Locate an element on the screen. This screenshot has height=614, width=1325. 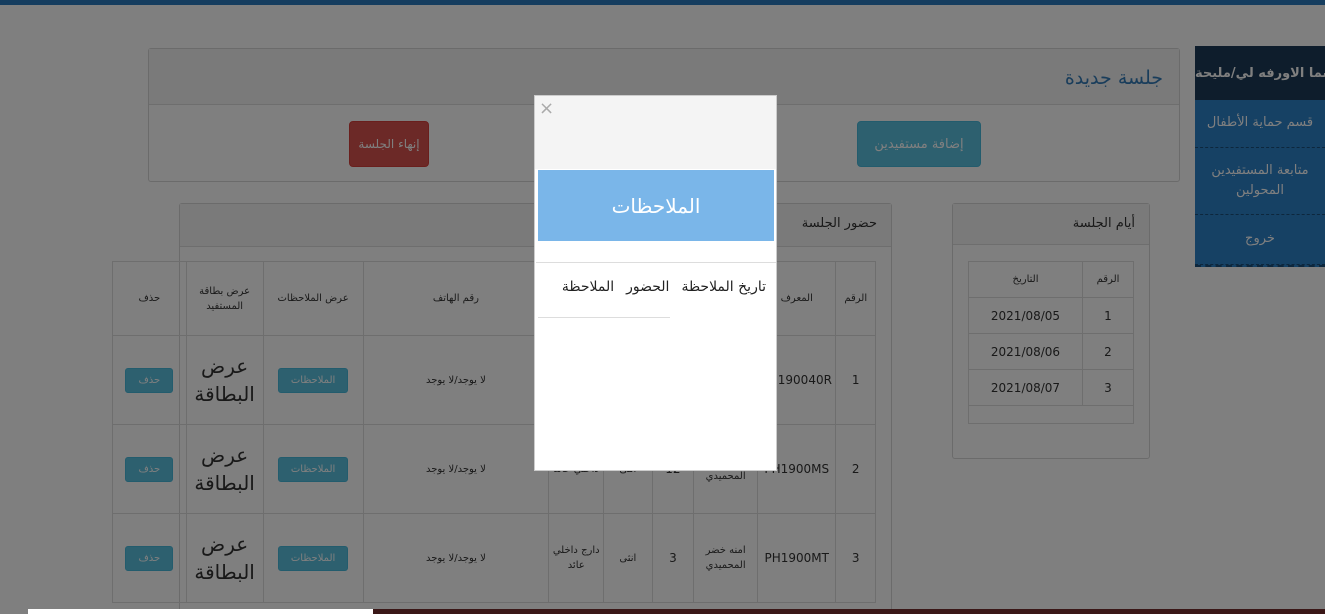
bottom-strip is located at coordinates (200, 611).